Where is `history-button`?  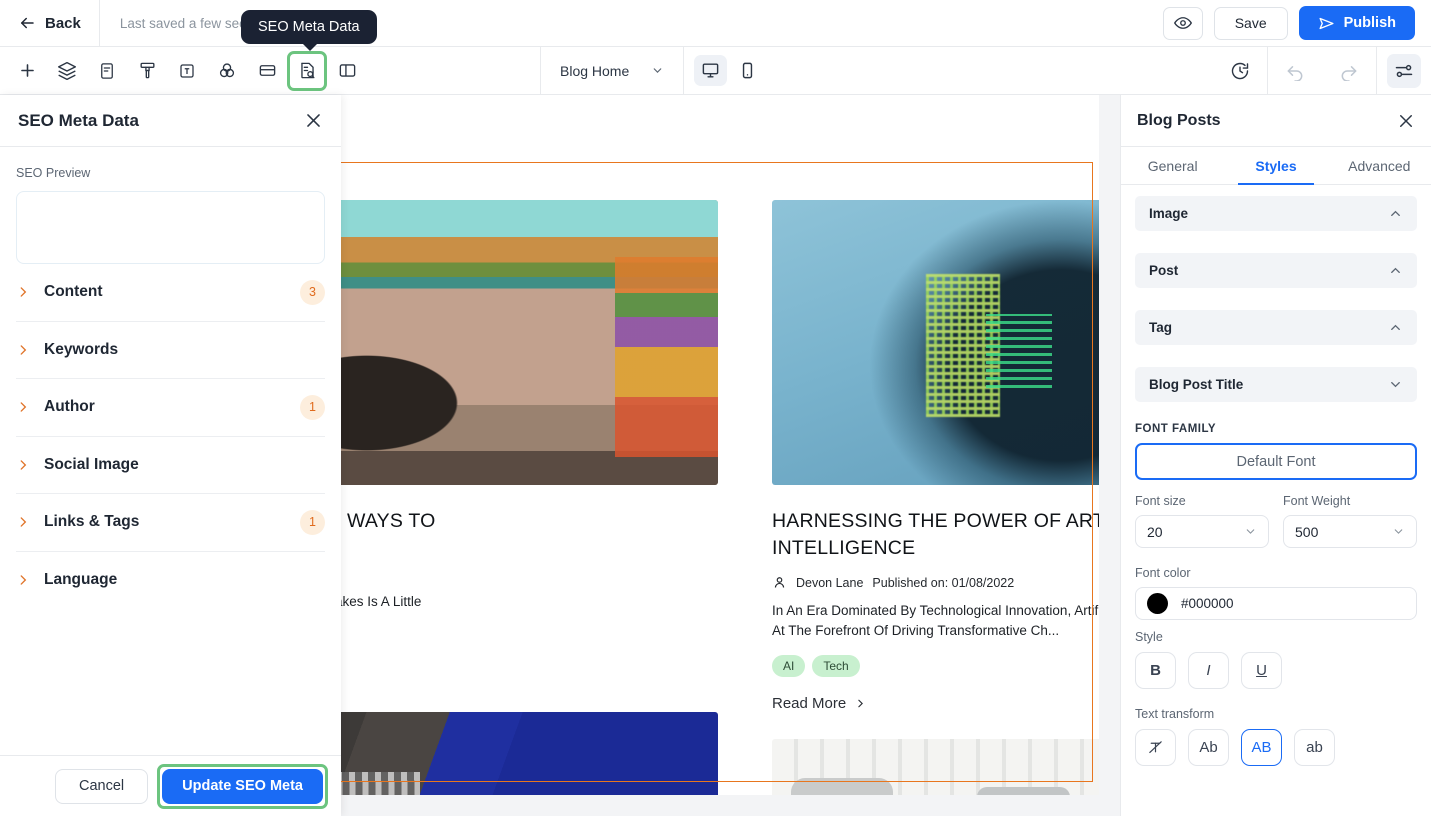 history-button is located at coordinates (1240, 71).